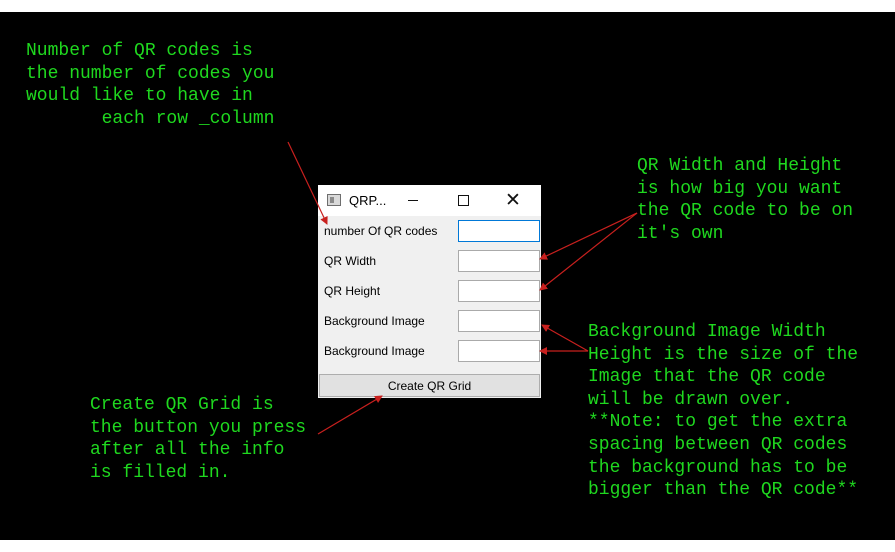 The height and width of the screenshot is (552, 895). Describe the element at coordinates (381, 231) in the screenshot. I see `qr-count-label: number Of QR codes` at that location.